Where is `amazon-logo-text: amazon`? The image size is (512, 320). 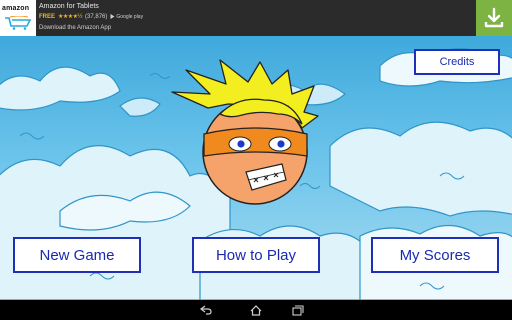
amazon-logo-text: amazon is located at coordinates (16, 8).